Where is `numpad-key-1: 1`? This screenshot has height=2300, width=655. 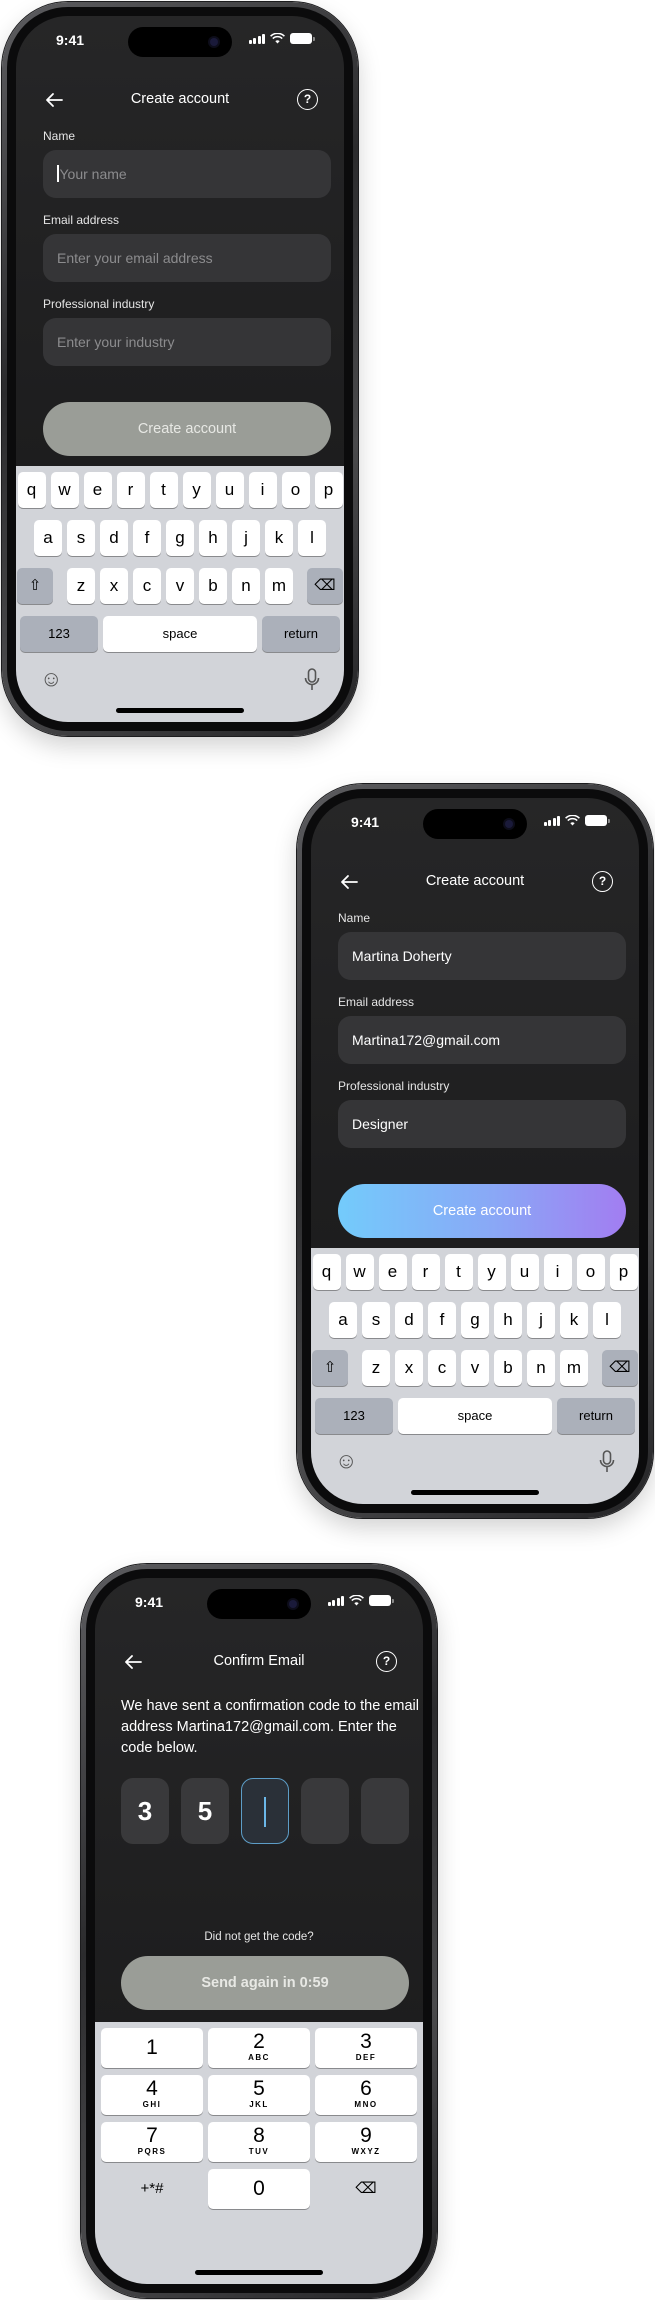 numpad-key-1: 1 is located at coordinates (152, 2048).